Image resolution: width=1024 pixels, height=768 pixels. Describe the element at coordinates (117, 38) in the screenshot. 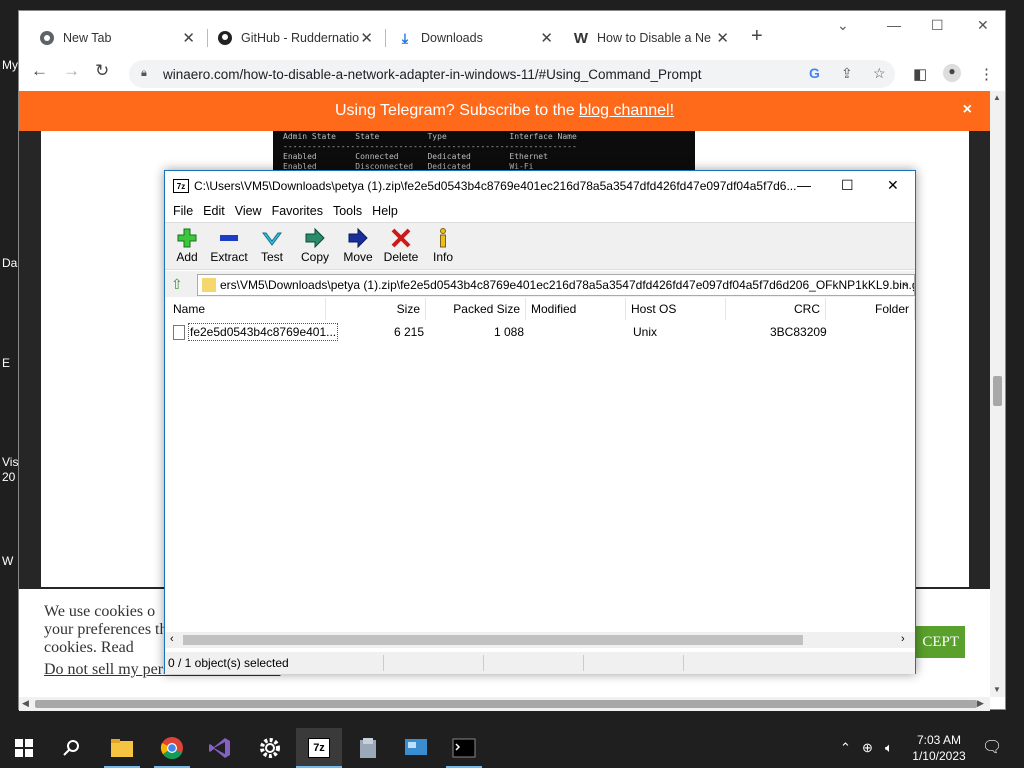

I see `tab-new-tab: New Tab ✕` at that location.